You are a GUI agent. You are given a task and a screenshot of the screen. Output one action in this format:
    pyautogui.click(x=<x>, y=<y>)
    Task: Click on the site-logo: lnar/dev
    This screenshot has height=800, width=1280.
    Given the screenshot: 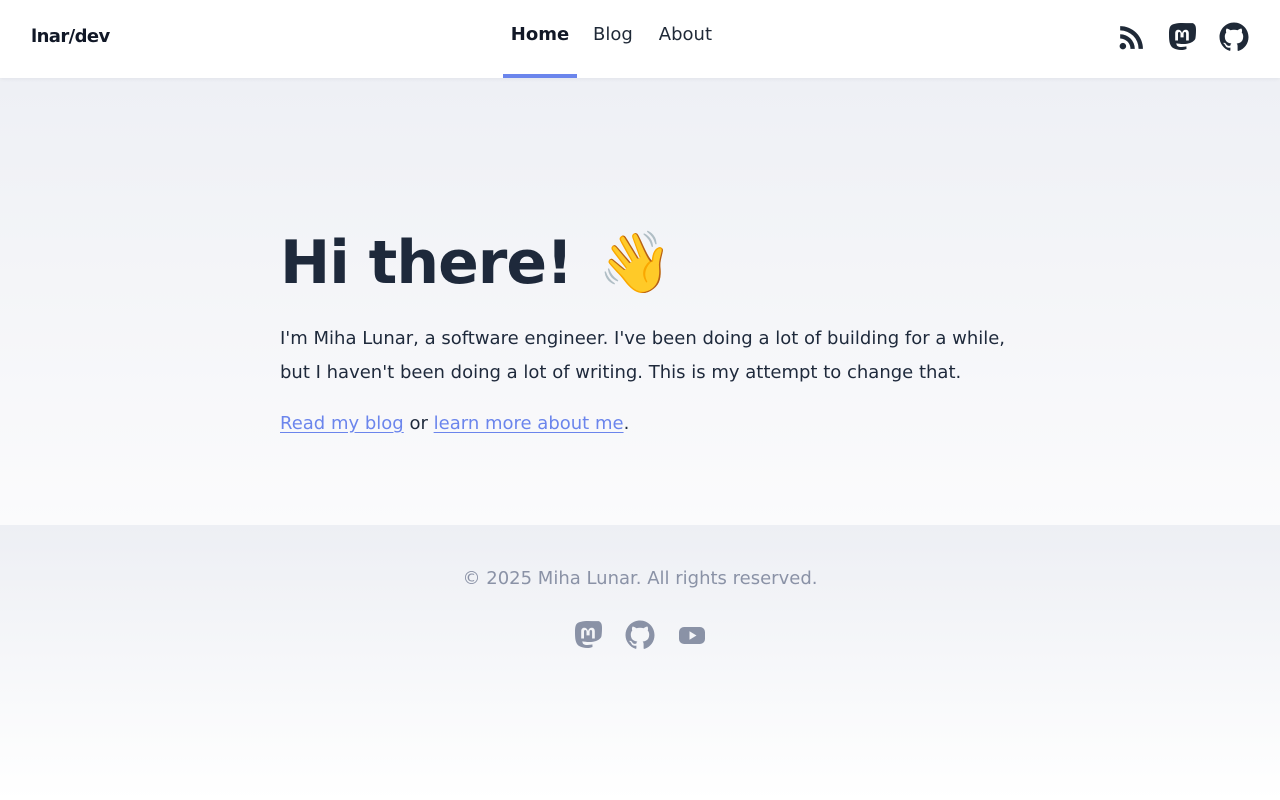 What is the action you would take?
    pyautogui.click(x=70, y=36)
    